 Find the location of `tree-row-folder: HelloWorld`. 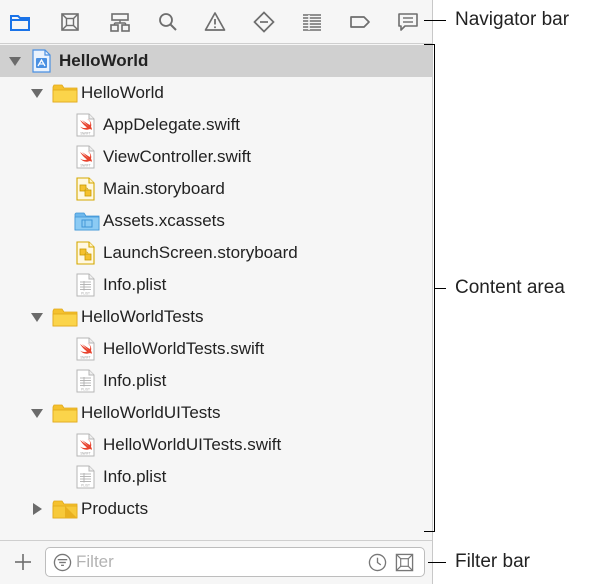

tree-row-folder: HelloWorld is located at coordinates (216, 93).